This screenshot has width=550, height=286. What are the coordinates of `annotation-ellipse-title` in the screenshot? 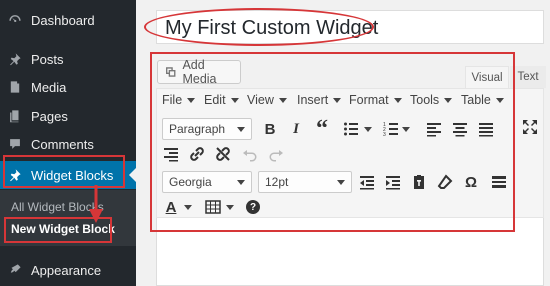 It's located at (259, 27).